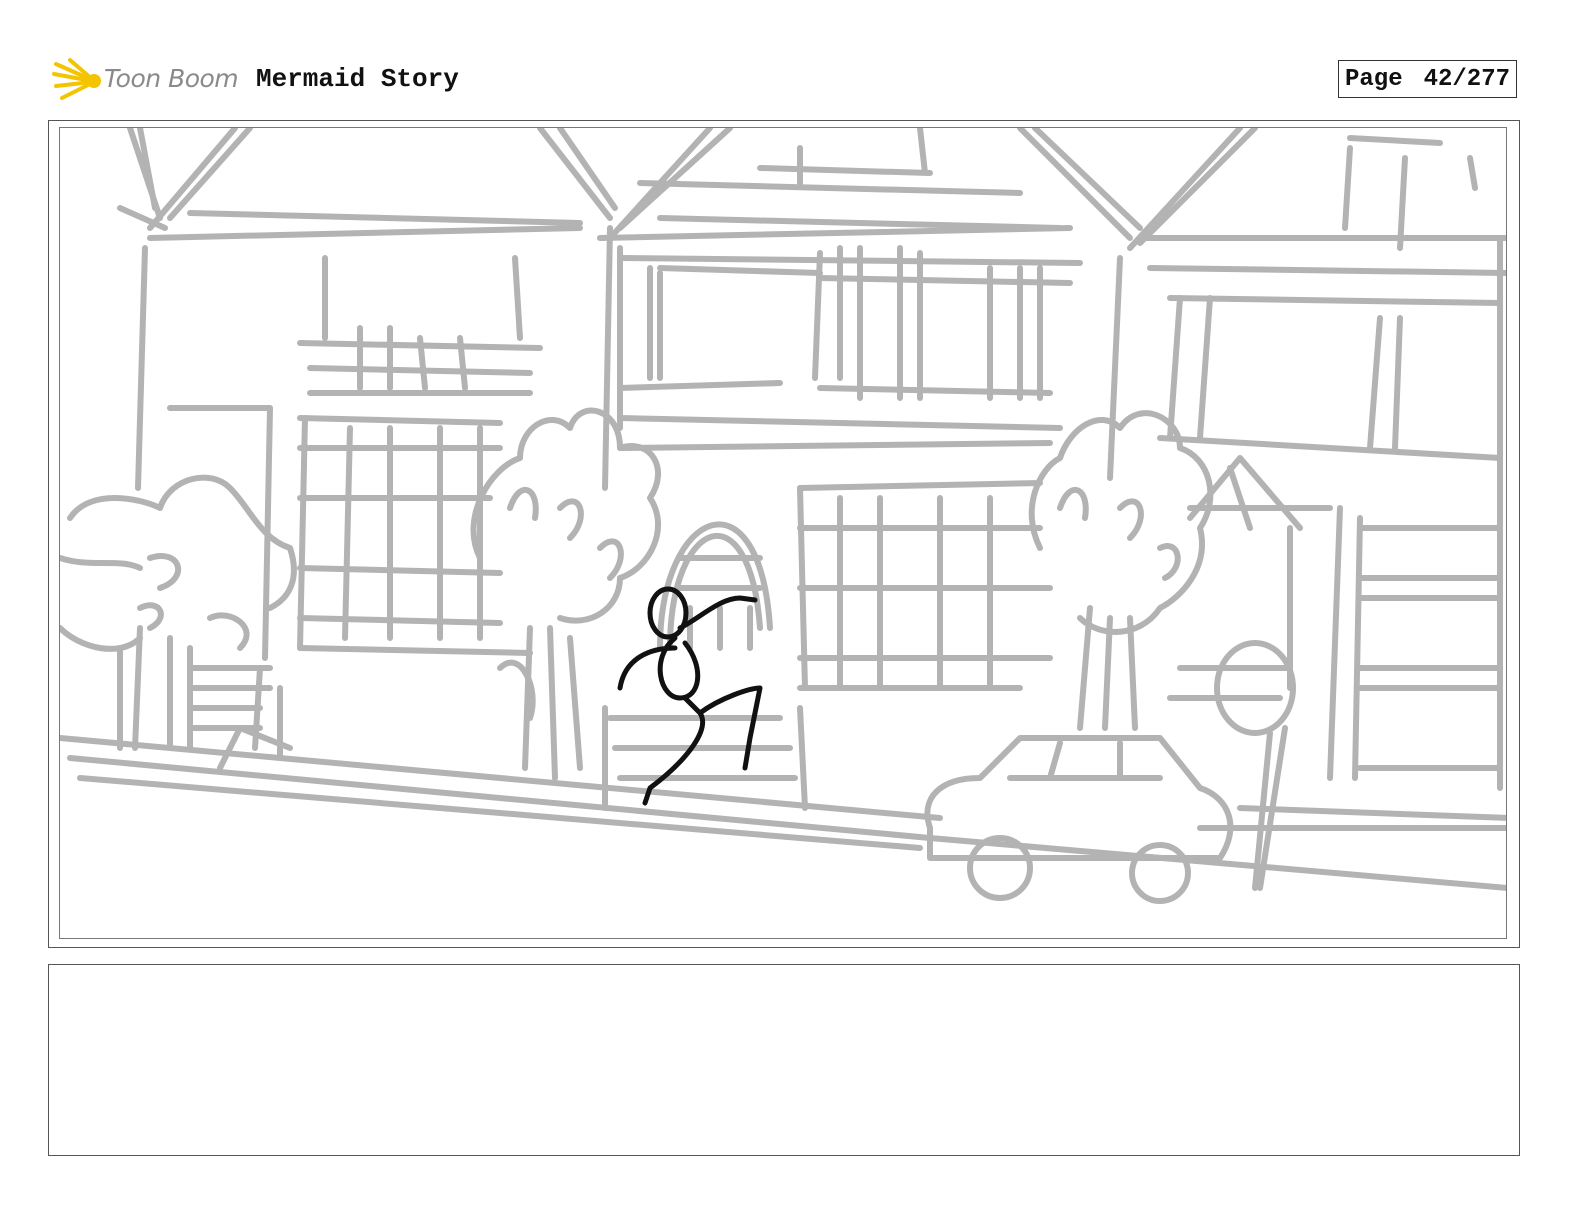 The height and width of the screenshot is (1224, 1584). What do you see at coordinates (171, 78) in the screenshot?
I see `logo-text: Toon Boom` at bounding box center [171, 78].